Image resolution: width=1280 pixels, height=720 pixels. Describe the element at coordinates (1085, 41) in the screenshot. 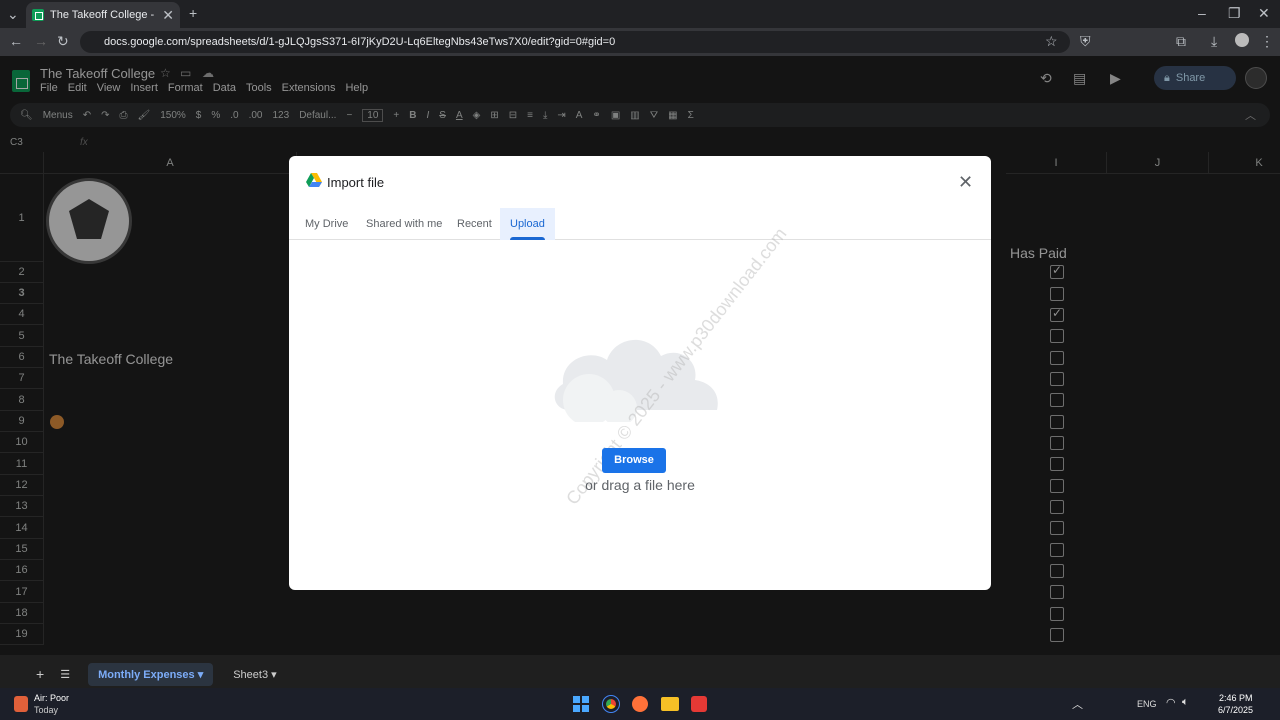

I see `extension-shield-icon: ⛨` at that location.